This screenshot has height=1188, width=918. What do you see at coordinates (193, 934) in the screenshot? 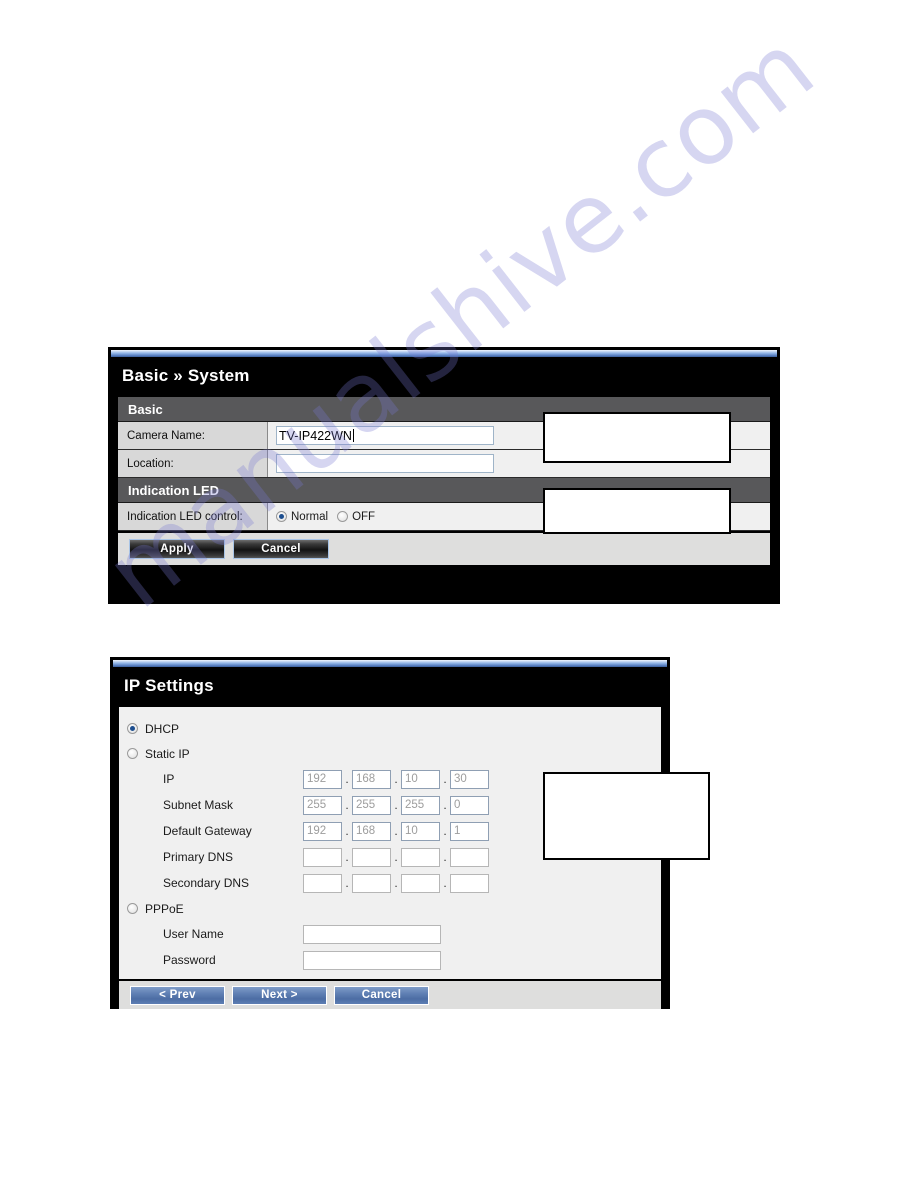
I see `label-user-name: User Name` at bounding box center [193, 934].